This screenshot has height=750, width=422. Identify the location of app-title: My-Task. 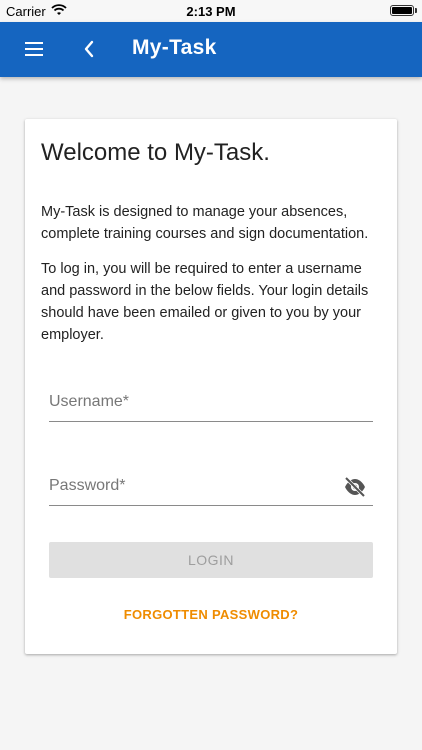
(174, 47).